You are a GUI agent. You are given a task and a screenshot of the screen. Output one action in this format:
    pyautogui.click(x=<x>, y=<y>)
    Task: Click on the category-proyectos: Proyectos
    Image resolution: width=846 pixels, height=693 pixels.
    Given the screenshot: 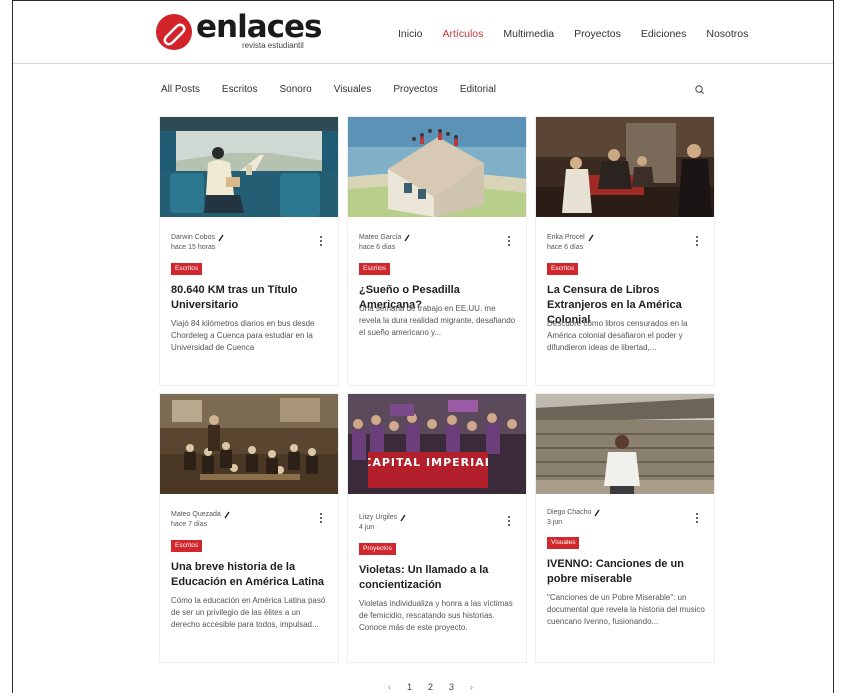 What is the action you would take?
    pyautogui.click(x=415, y=89)
    